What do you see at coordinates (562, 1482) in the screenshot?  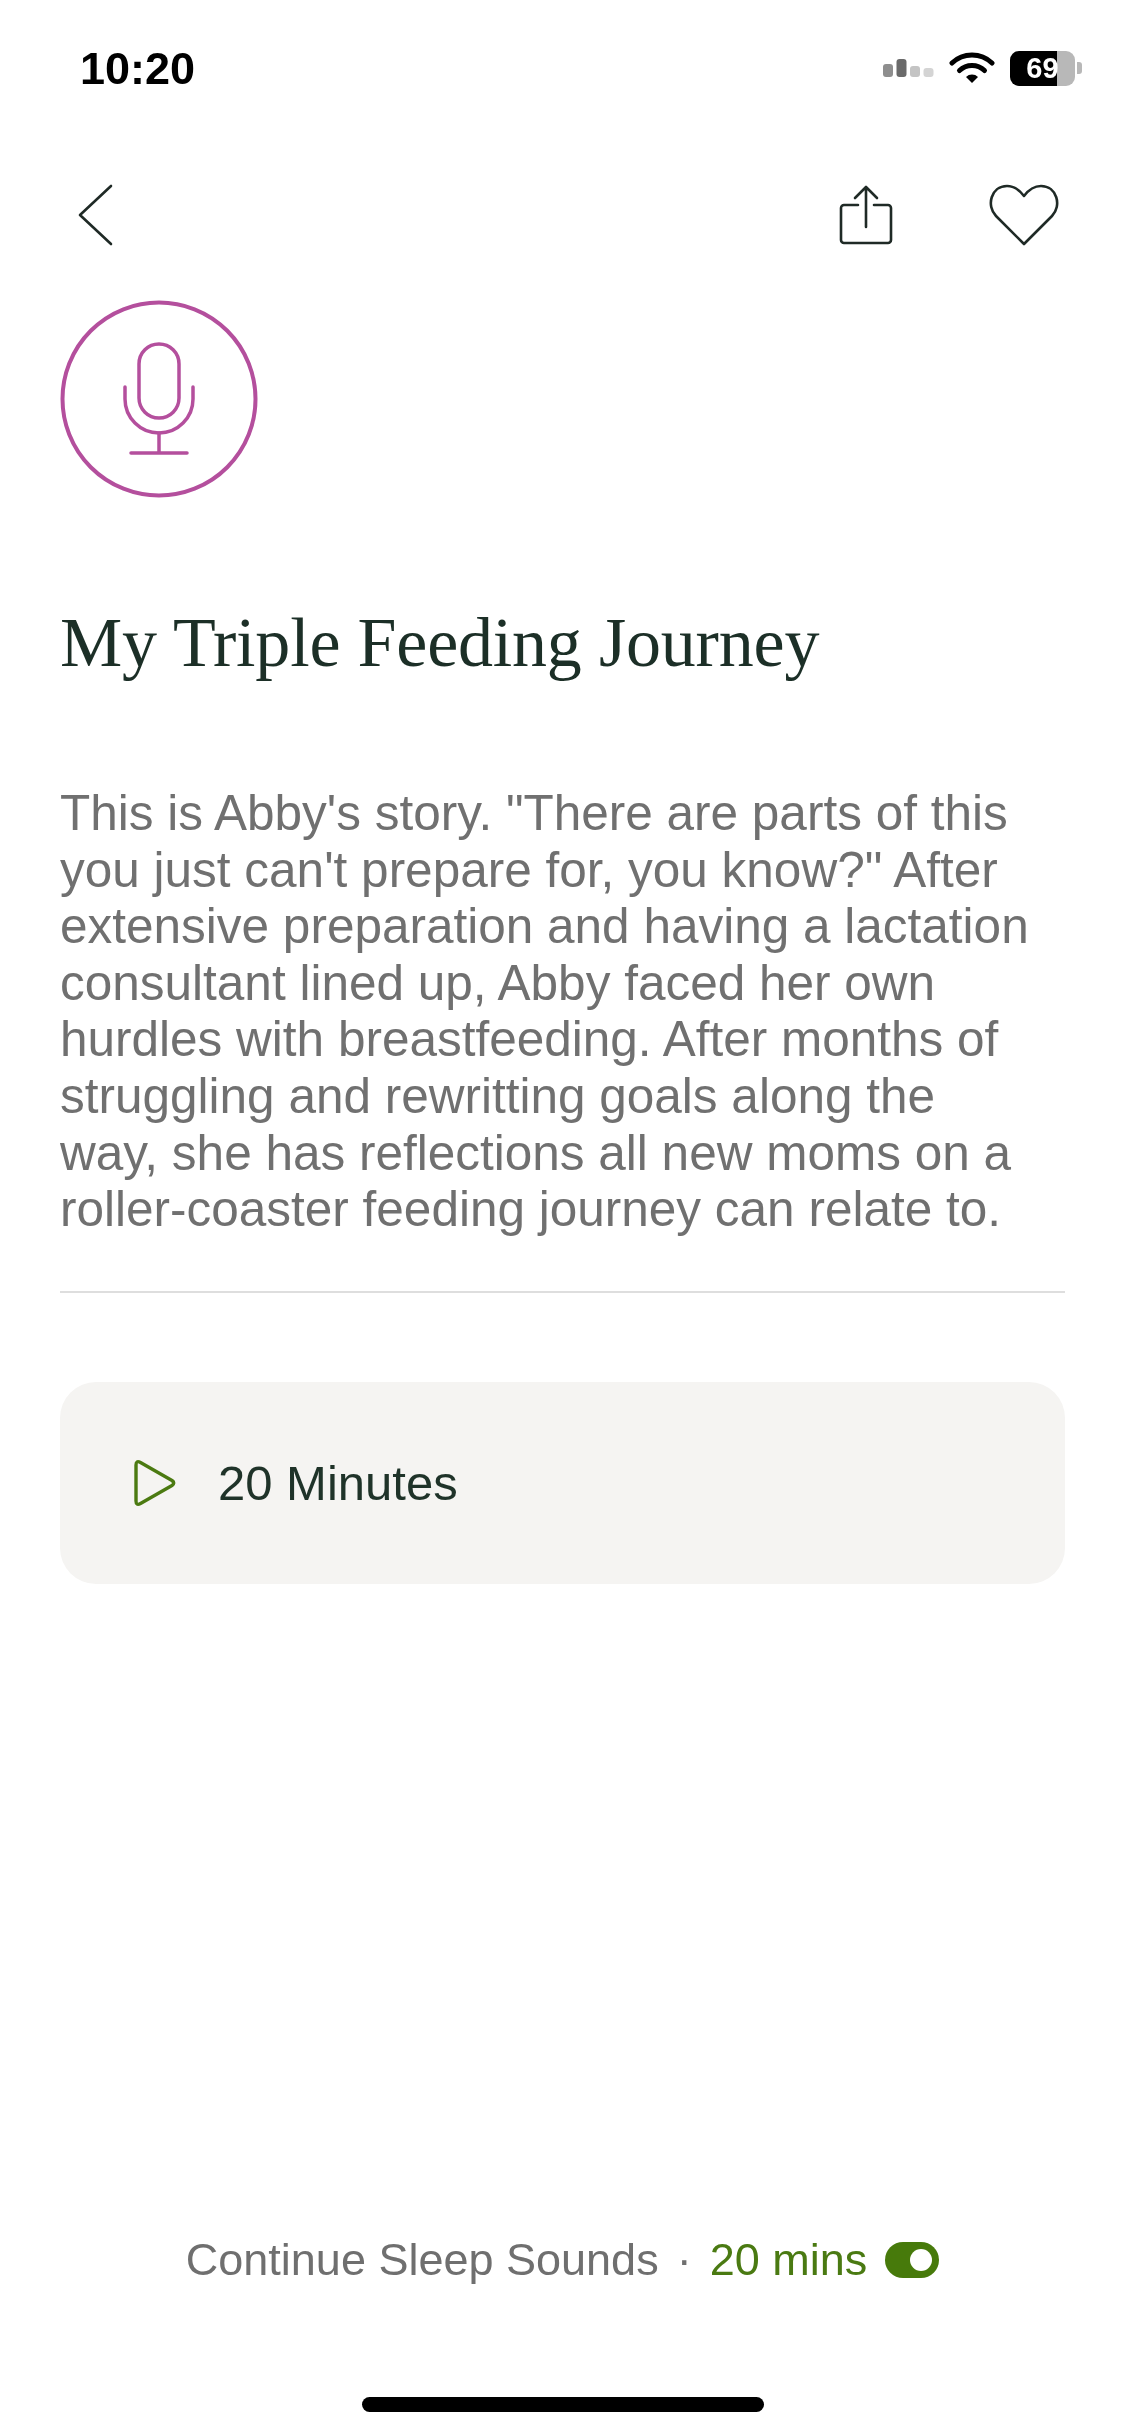 I see `play-button: 20 Minutes` at bounding box center [562, 1482].